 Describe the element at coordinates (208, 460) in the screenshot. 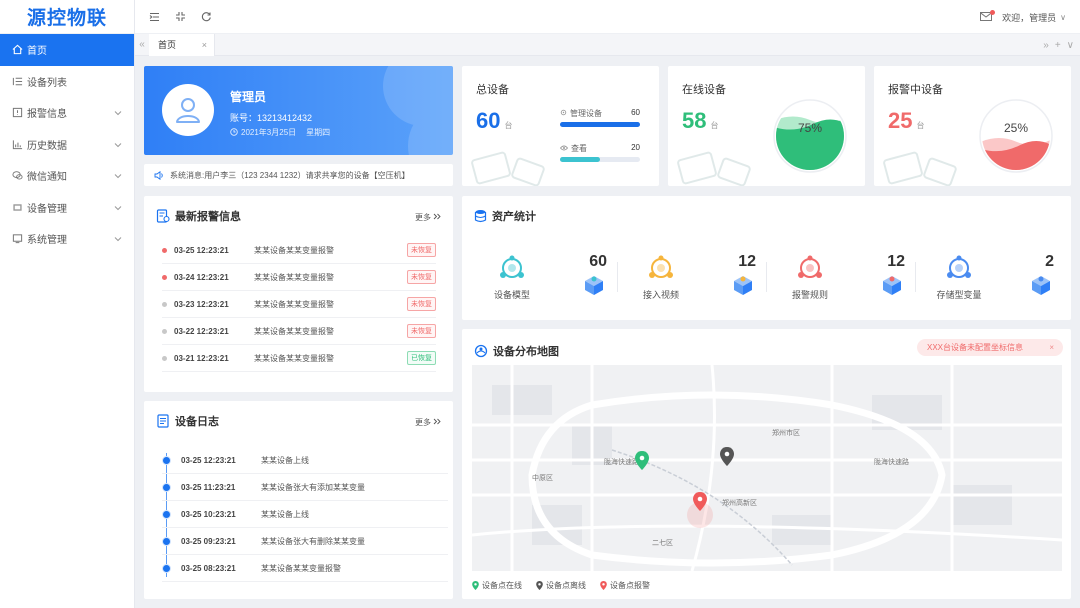

I see `log-time: 03-25 12:23:21` at that location.